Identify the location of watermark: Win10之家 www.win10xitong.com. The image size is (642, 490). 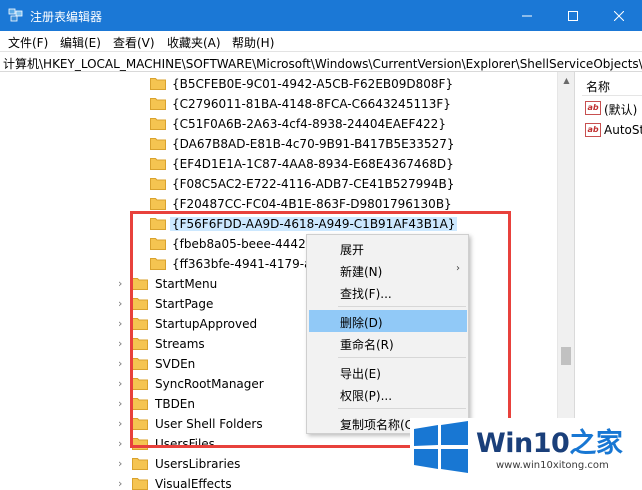
(526, 454).